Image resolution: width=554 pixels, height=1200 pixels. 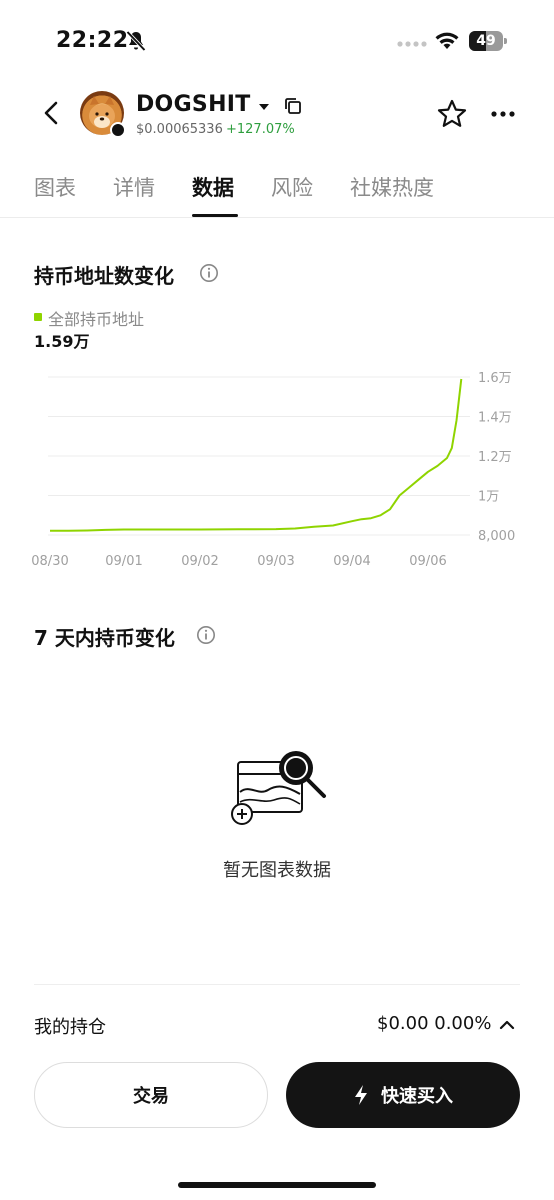 I want to click on y-tick-label: 8,000, so click(x=496, y=536).